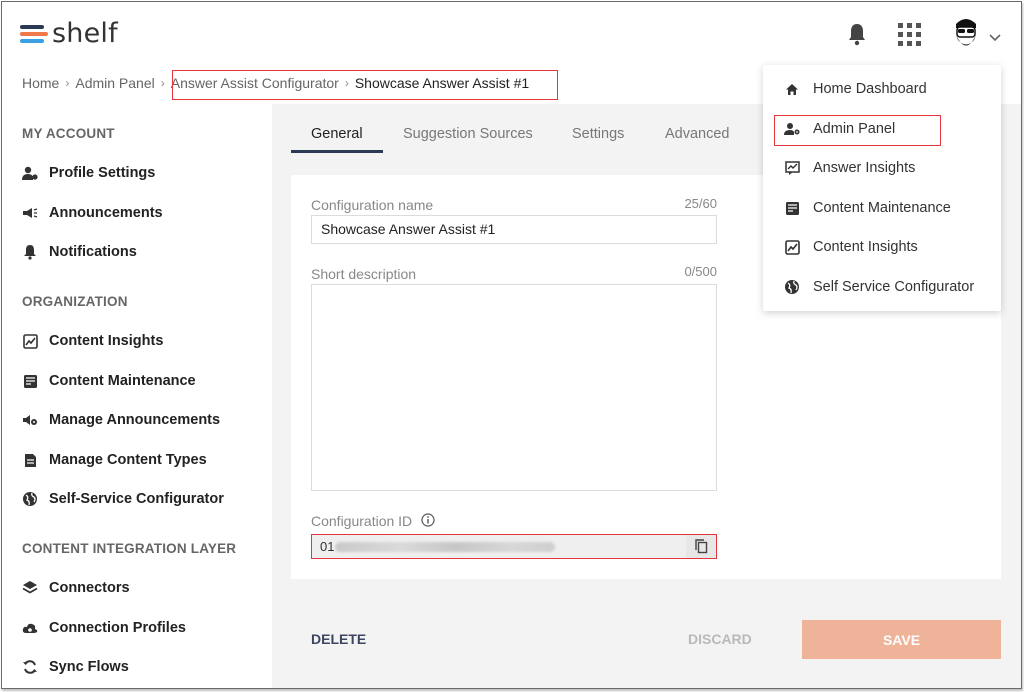 This screenshot has height=692, width=1024. I want to click on sidebar-item-label: Connection Profiles, so click(117, 628).